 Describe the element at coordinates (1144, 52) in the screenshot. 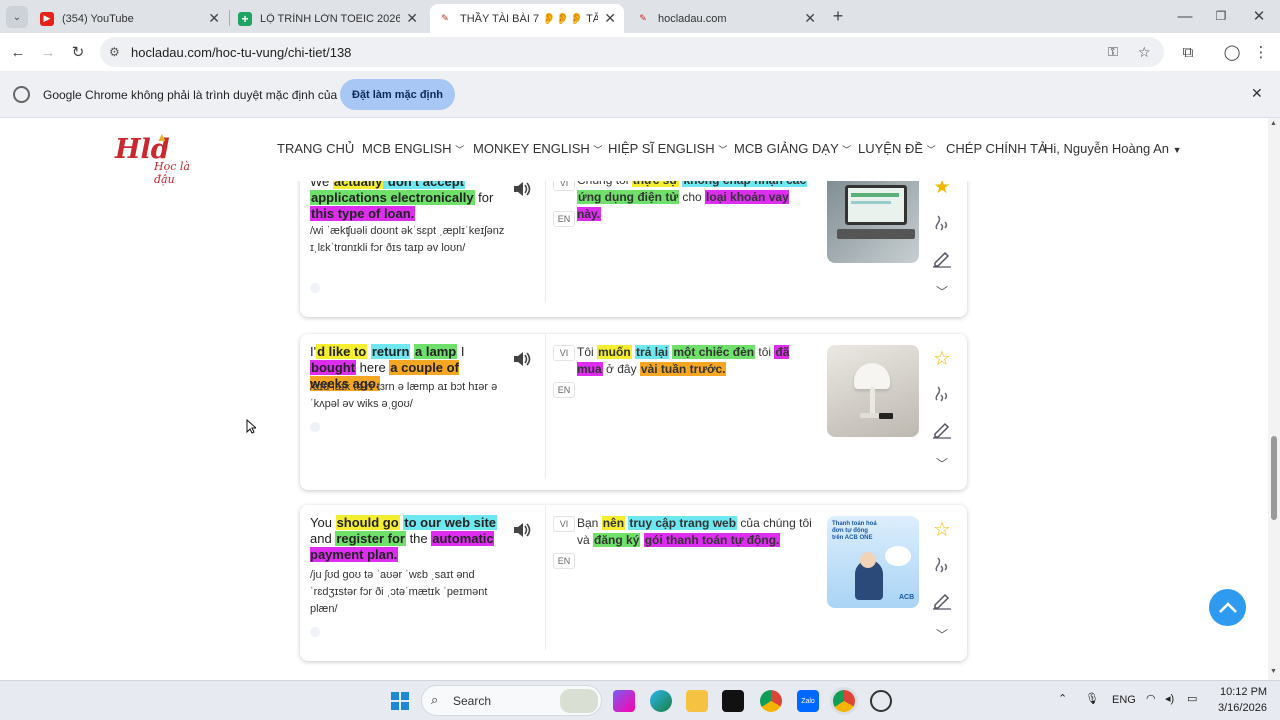

I see `bookmark-star-icon: ☆` at that location.